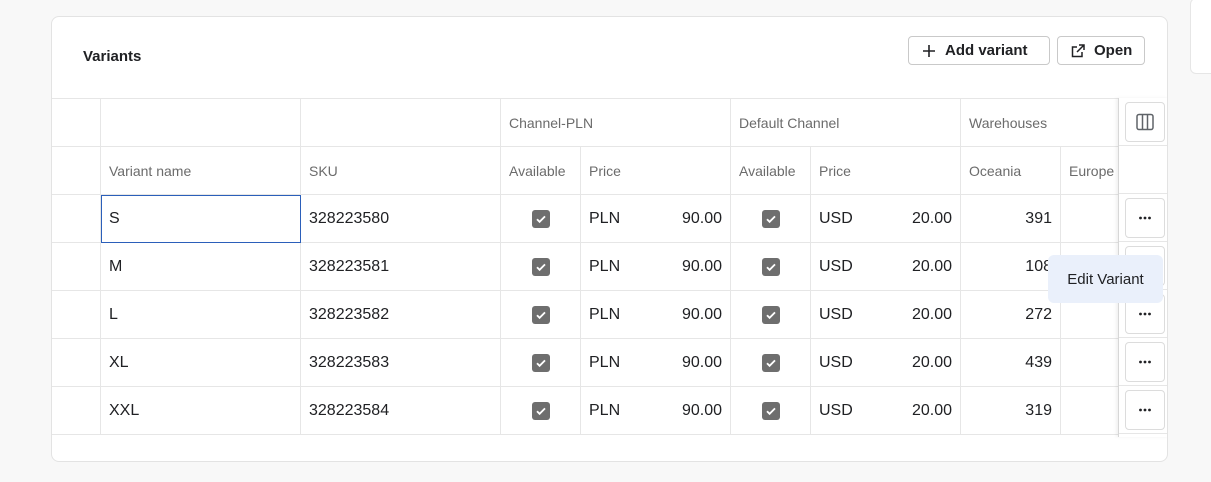 The width and height of the screenshot is (1211, 482). I want to click on table-row: M 328223581 PLN 90.00 USD 20.00 108, so click(585, 267).